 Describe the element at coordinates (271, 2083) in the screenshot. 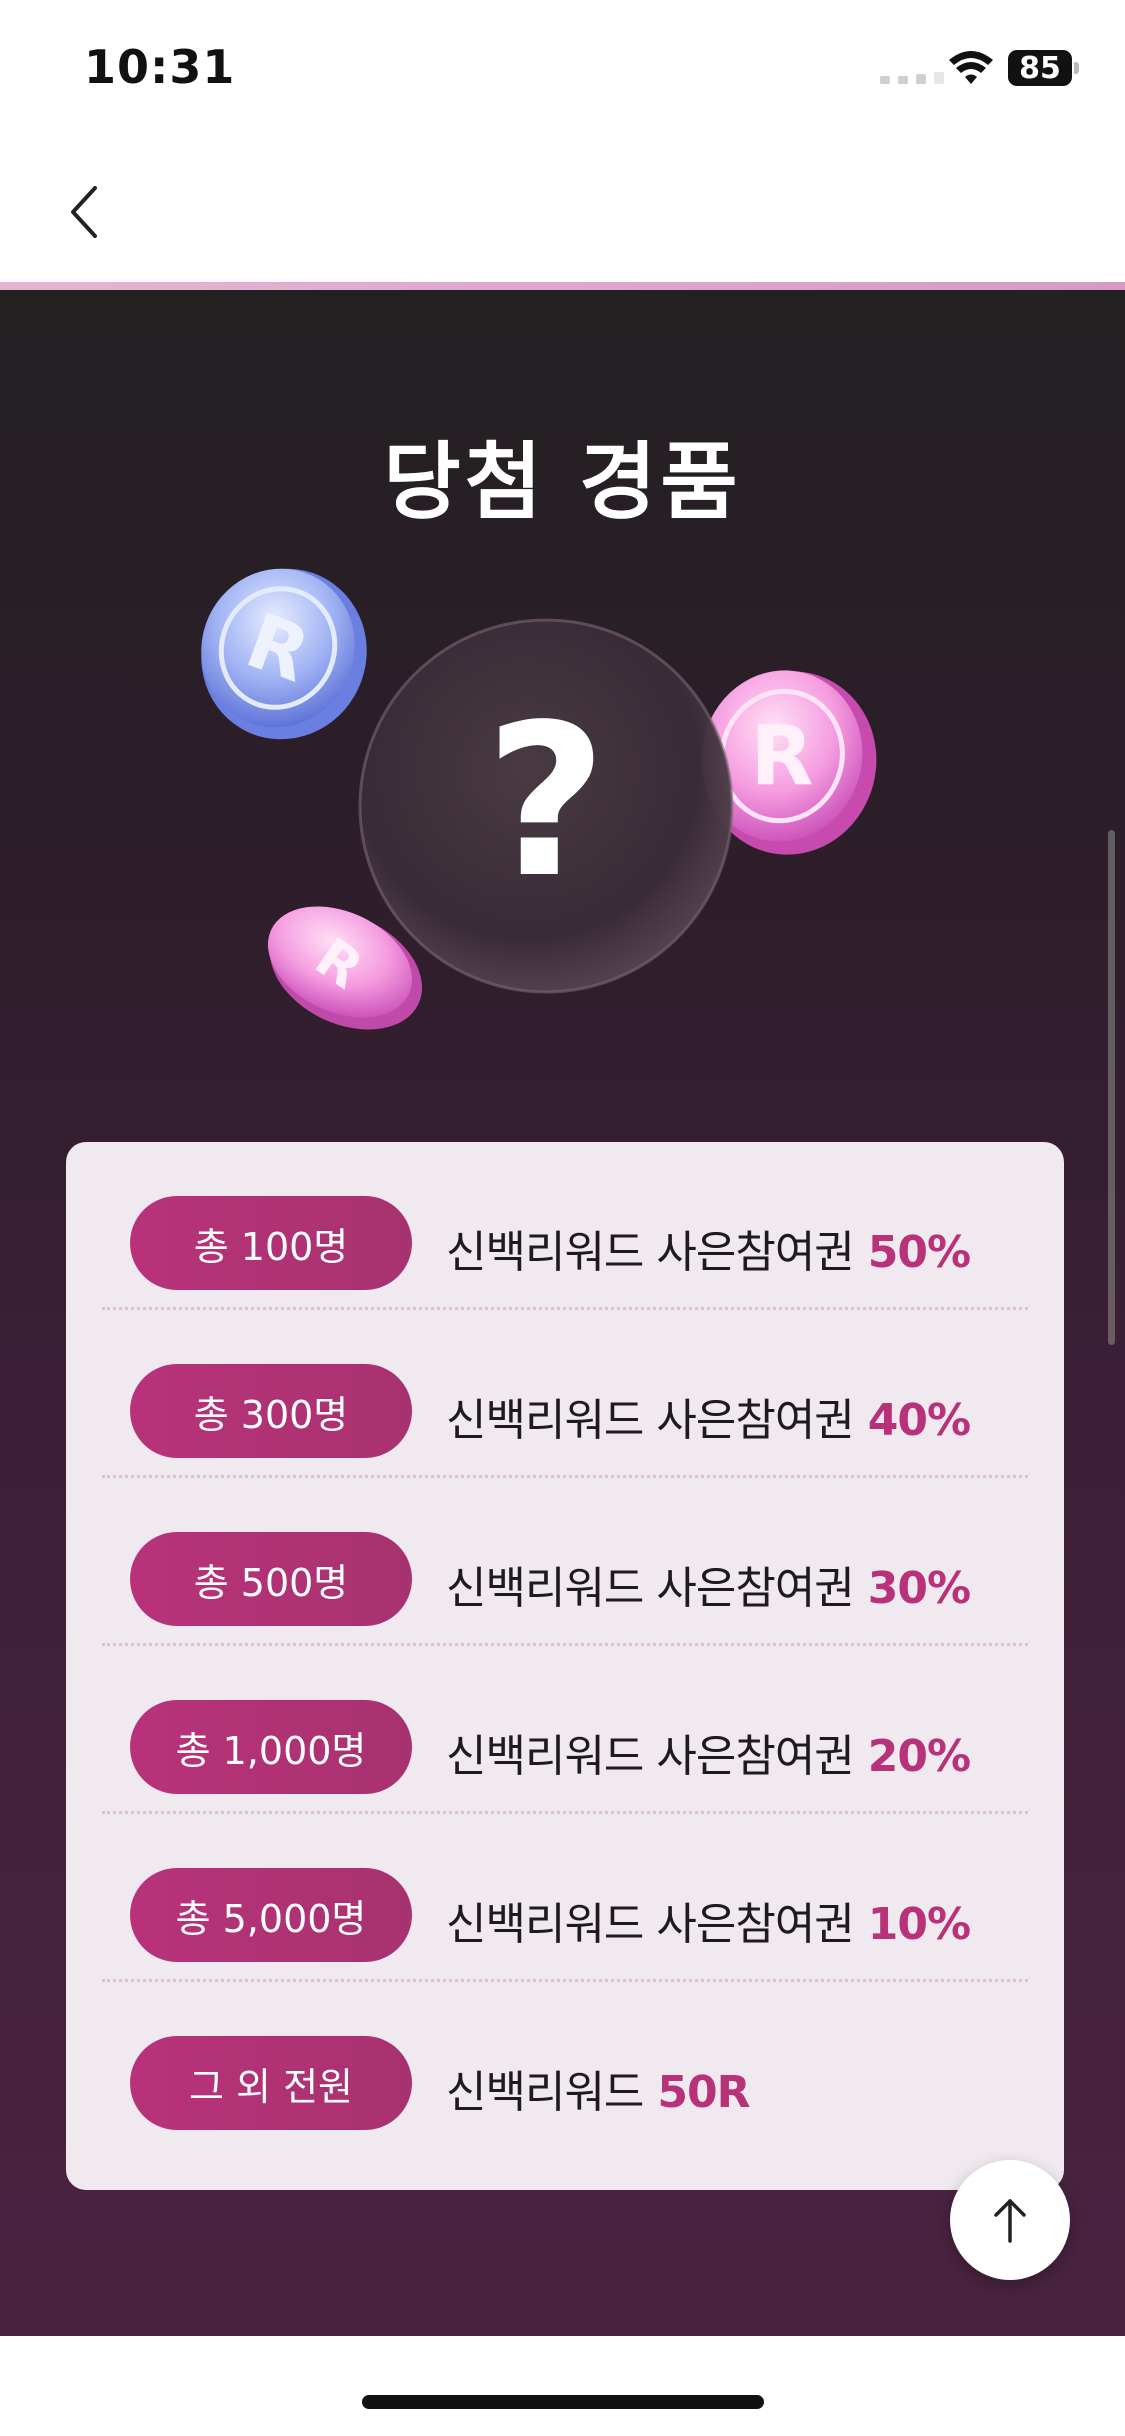

I see `prize-badge: 그 외 전원` at that location.